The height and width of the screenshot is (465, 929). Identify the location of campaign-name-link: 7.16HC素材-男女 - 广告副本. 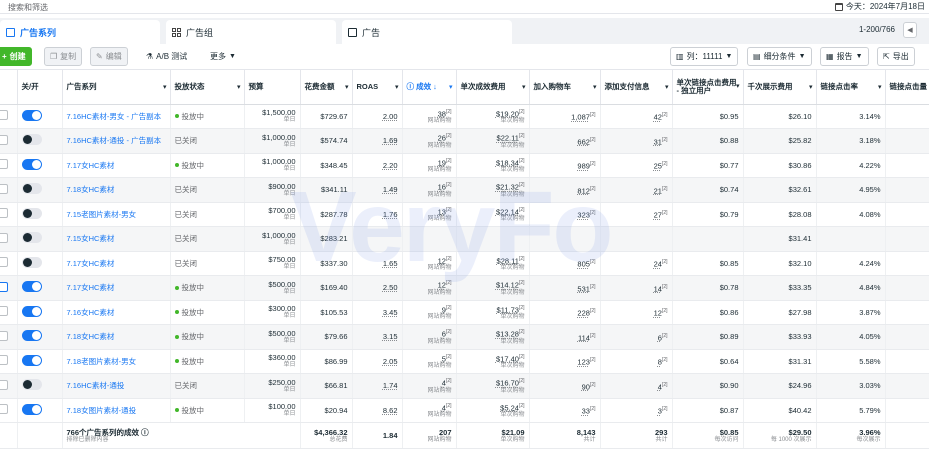
(114, 116).